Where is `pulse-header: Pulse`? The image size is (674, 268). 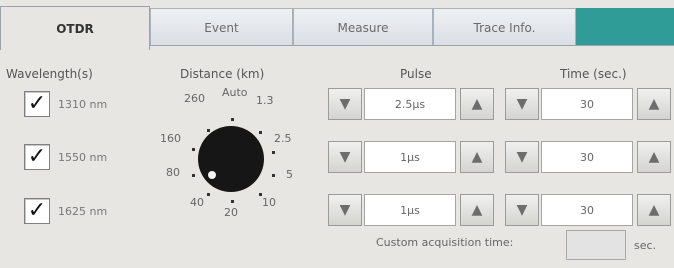 pulse-header: Pulse is located at coordinates (416, 74).